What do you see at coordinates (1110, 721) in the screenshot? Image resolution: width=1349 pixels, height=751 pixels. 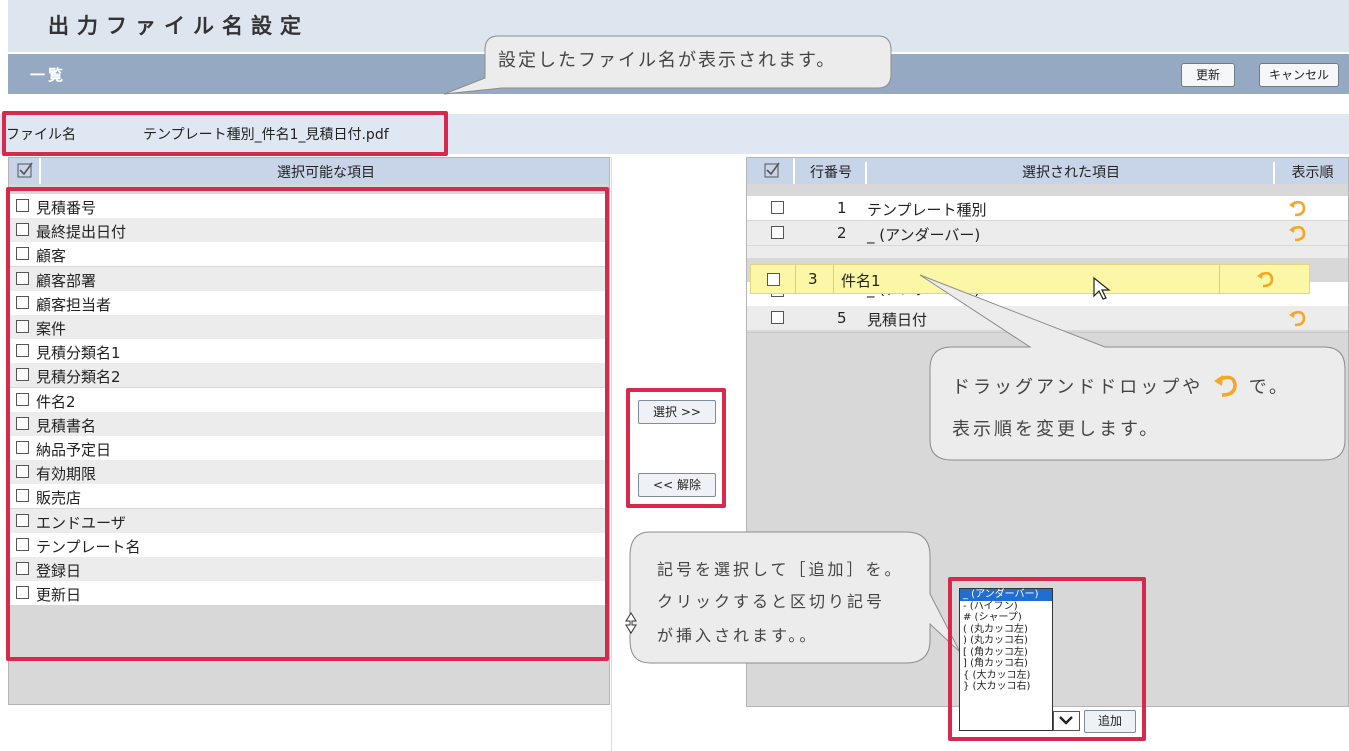 I see `add-symbol-button: 追加` at bounding box center [1110, 721].